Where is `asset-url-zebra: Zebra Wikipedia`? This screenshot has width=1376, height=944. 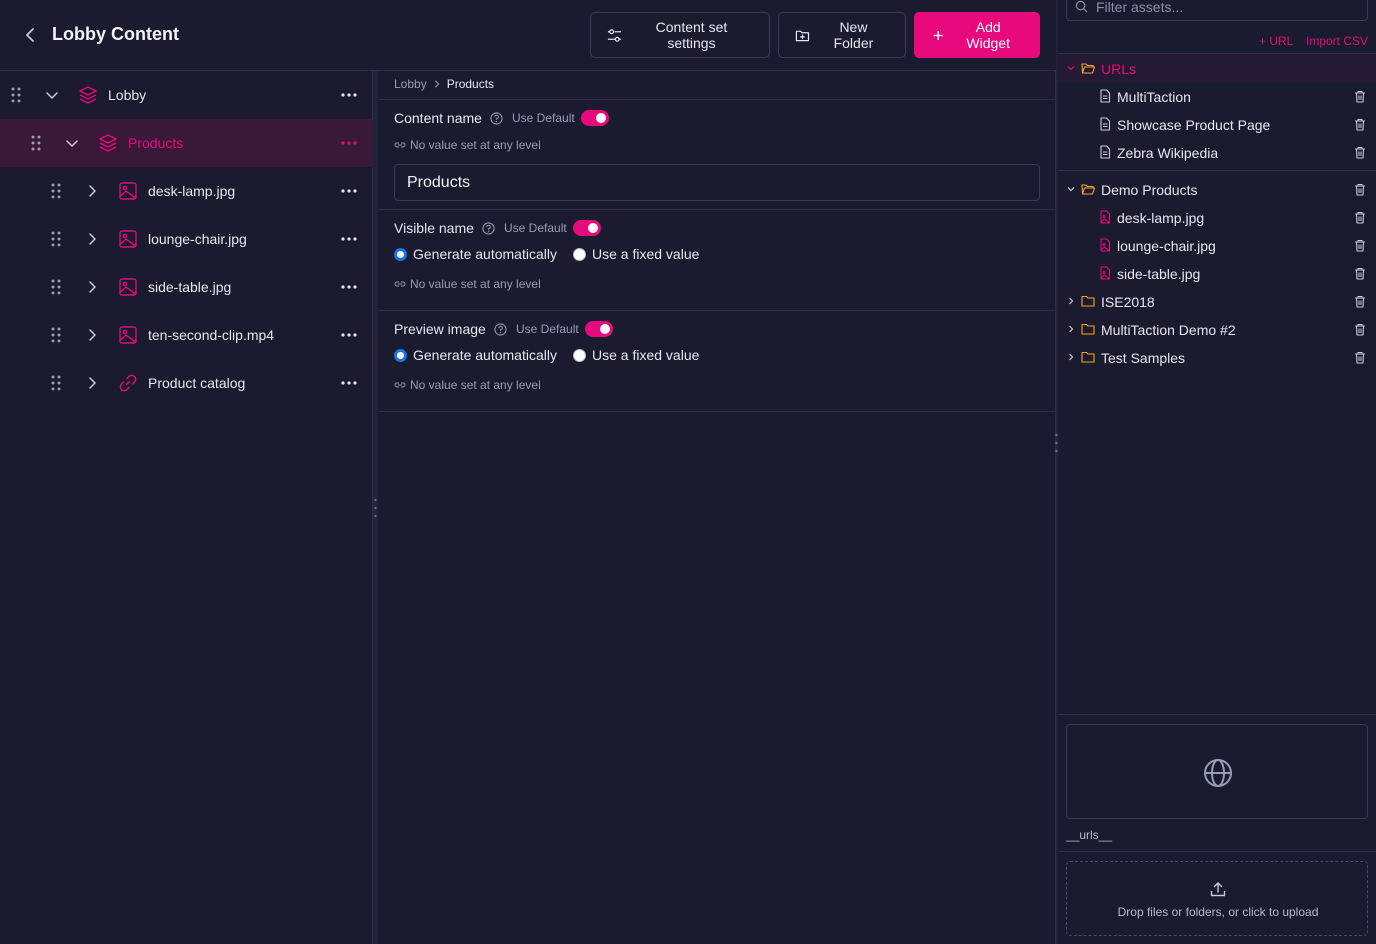
asset-url-zebra: Zebra Wikipedia is located at coordinates (1217, 152).